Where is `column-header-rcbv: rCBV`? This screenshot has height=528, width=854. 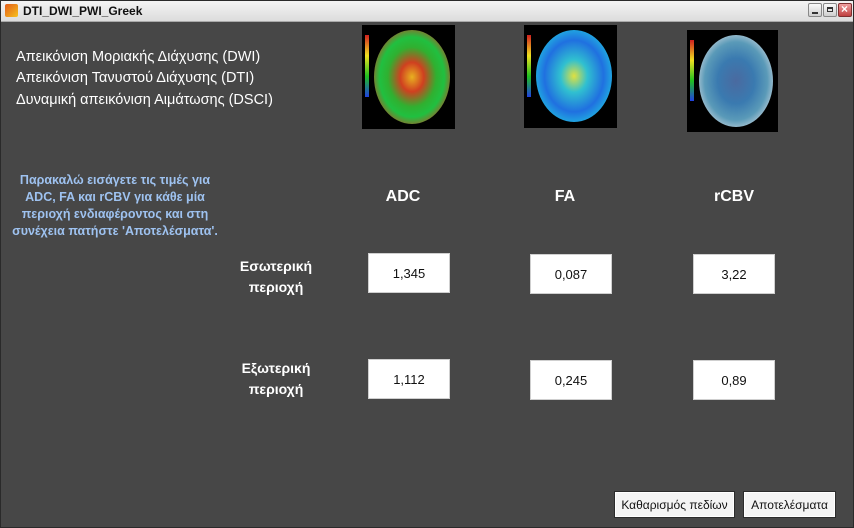
column-header-rcbv: rCBV is located at coordinates (733, 196).